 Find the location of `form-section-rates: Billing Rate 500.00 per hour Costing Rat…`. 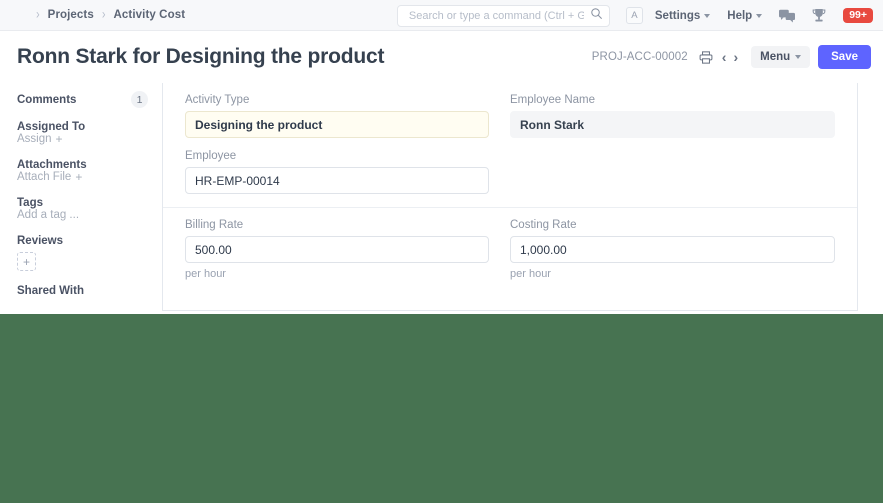

form-section-rates: Billing Rate 500.00 per hour Costing Rat… is located at coordinates (510, 250).